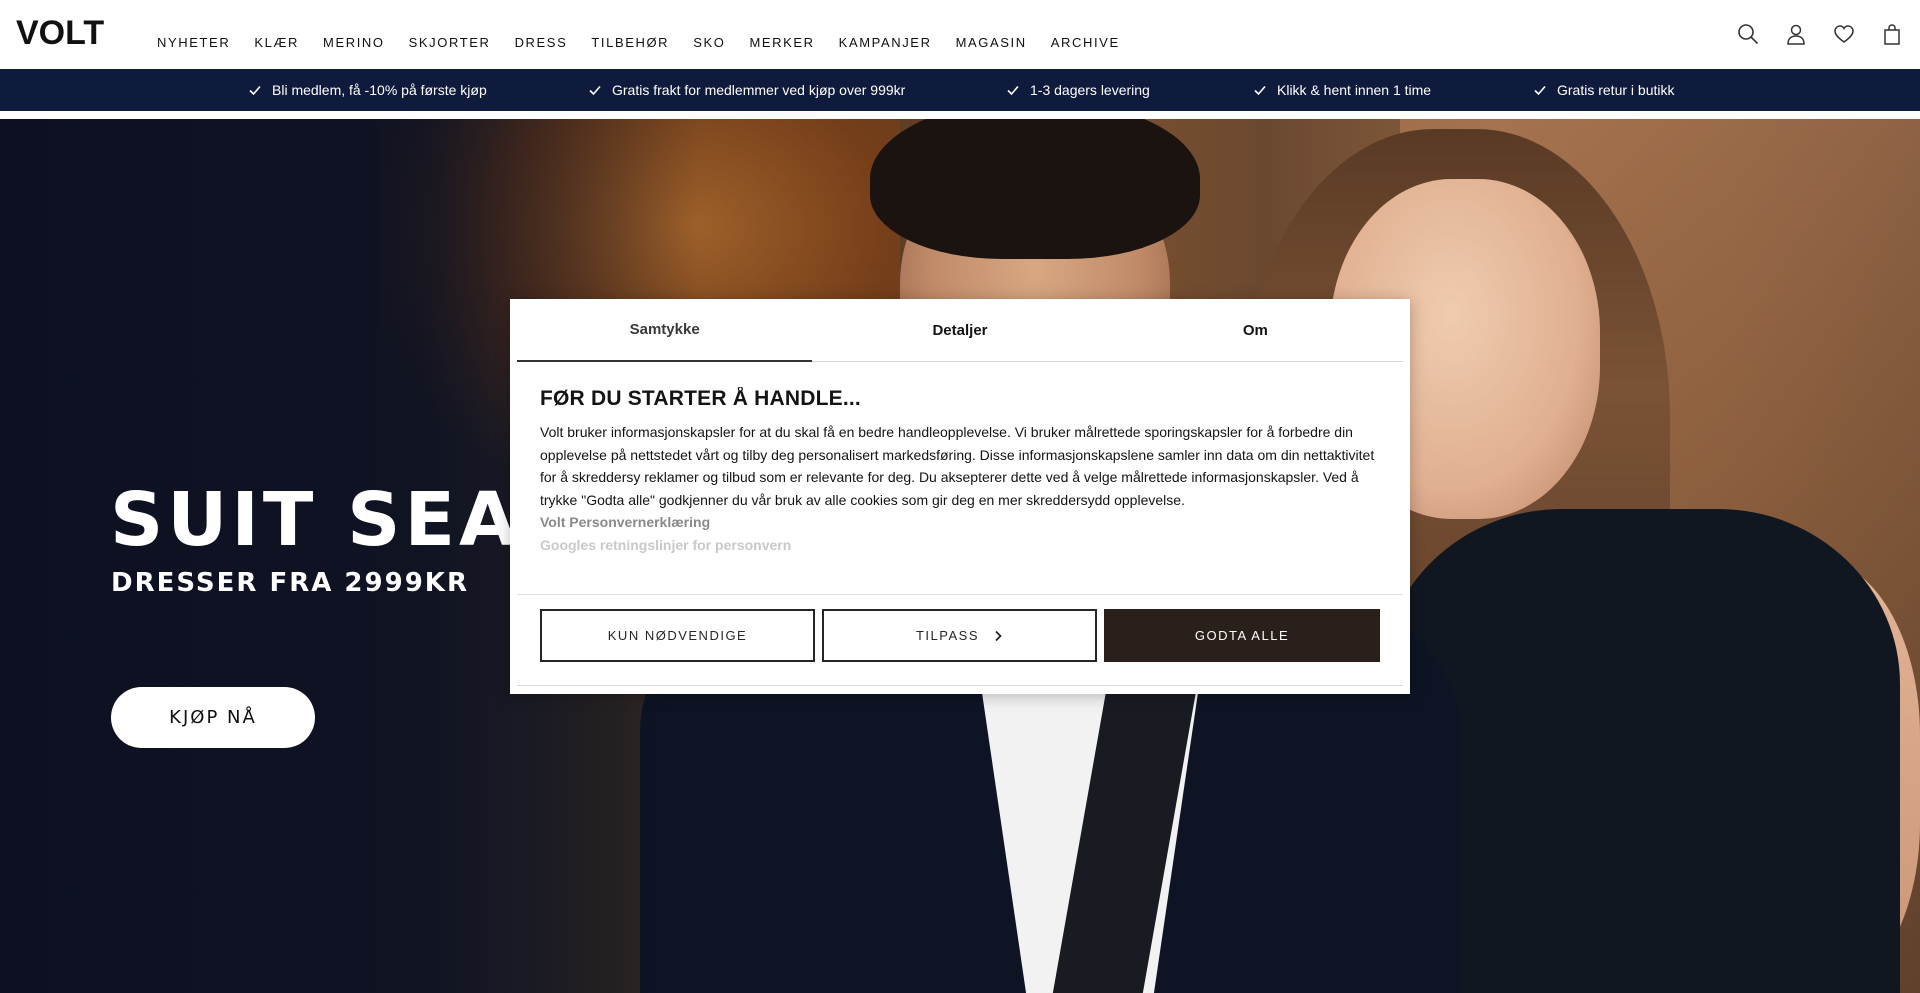 Image resolution: width=1920 pixels, height=993 pixels. Describe the element at coordinates (450, 43) in the screenshot. I see `nav-item-skjorter: SKJORTER` at that location.